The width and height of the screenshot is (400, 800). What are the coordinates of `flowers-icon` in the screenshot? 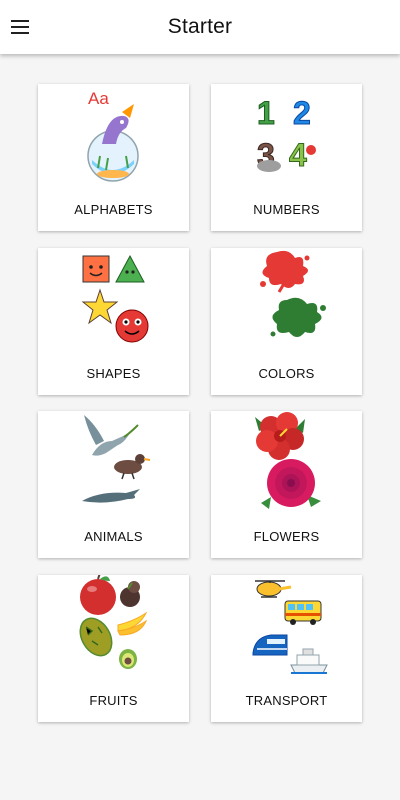 It's located at (288, 460).